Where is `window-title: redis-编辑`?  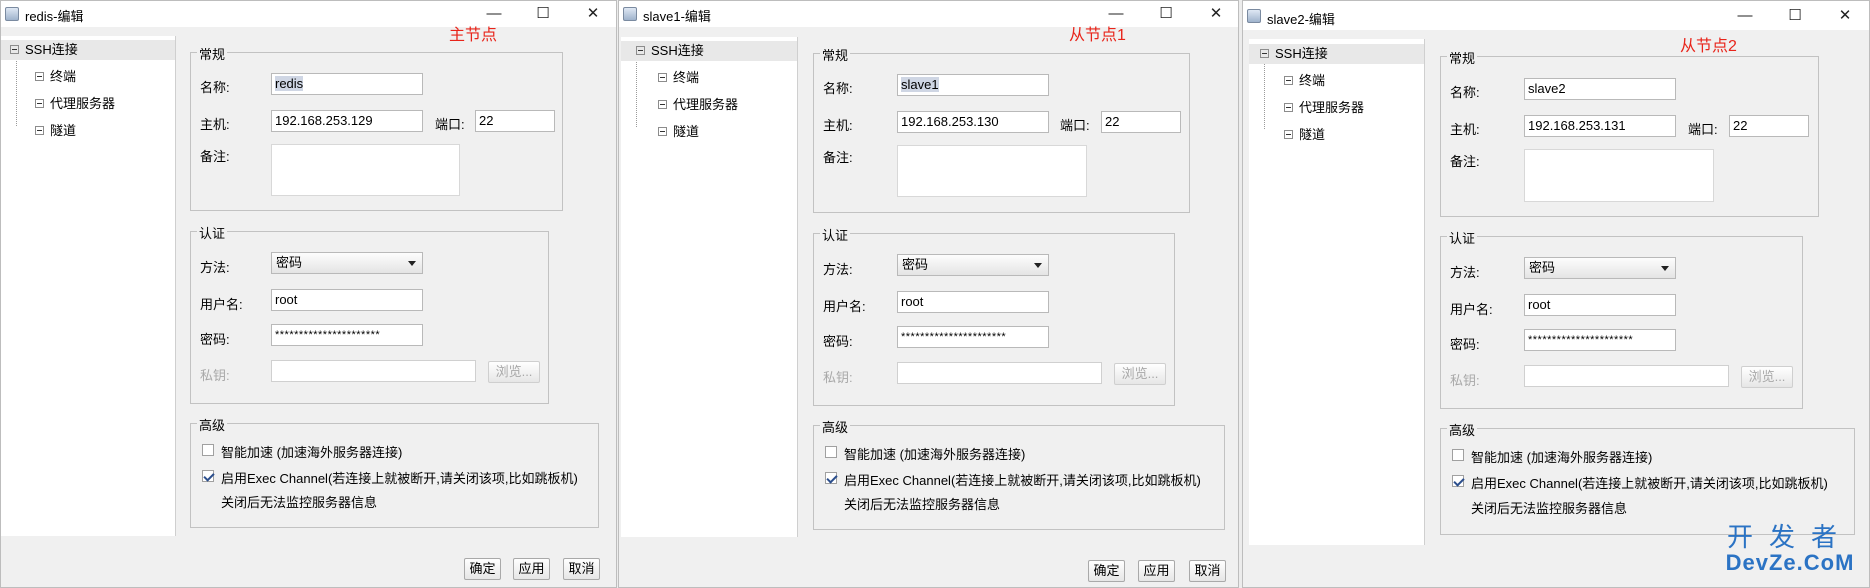 window-title: redis-编辑 is located at coordinates (54, 16).